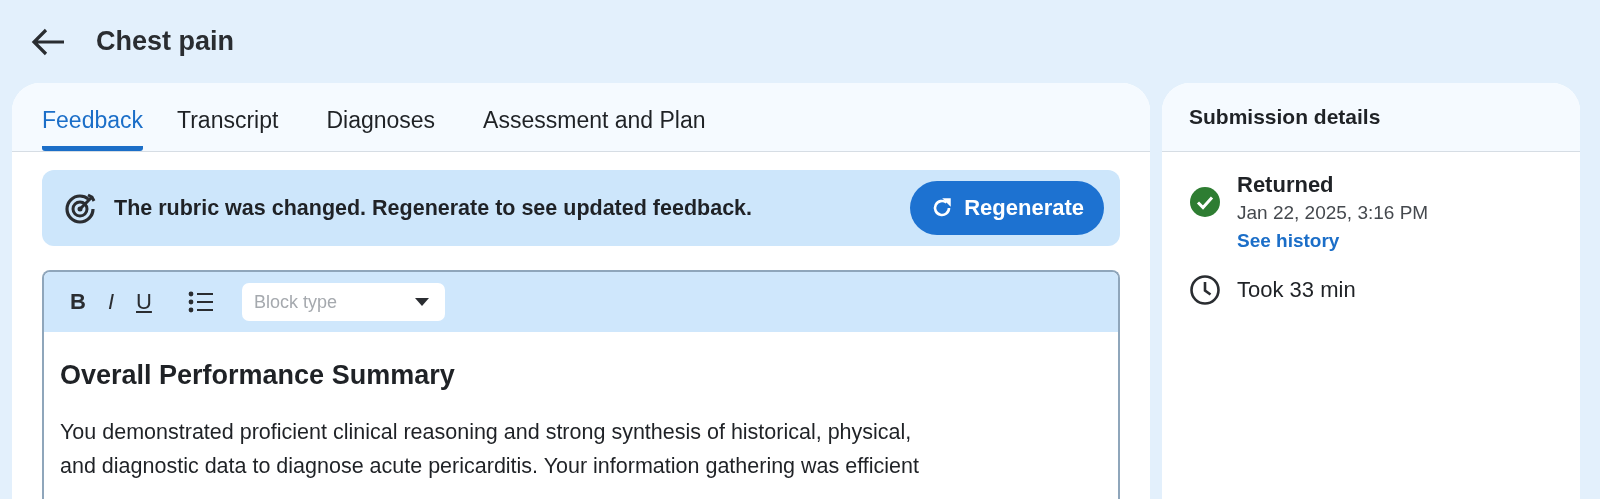 This screenshot has width=1600, height=499. I want to click on tab: Feedback, so click(92, 117).